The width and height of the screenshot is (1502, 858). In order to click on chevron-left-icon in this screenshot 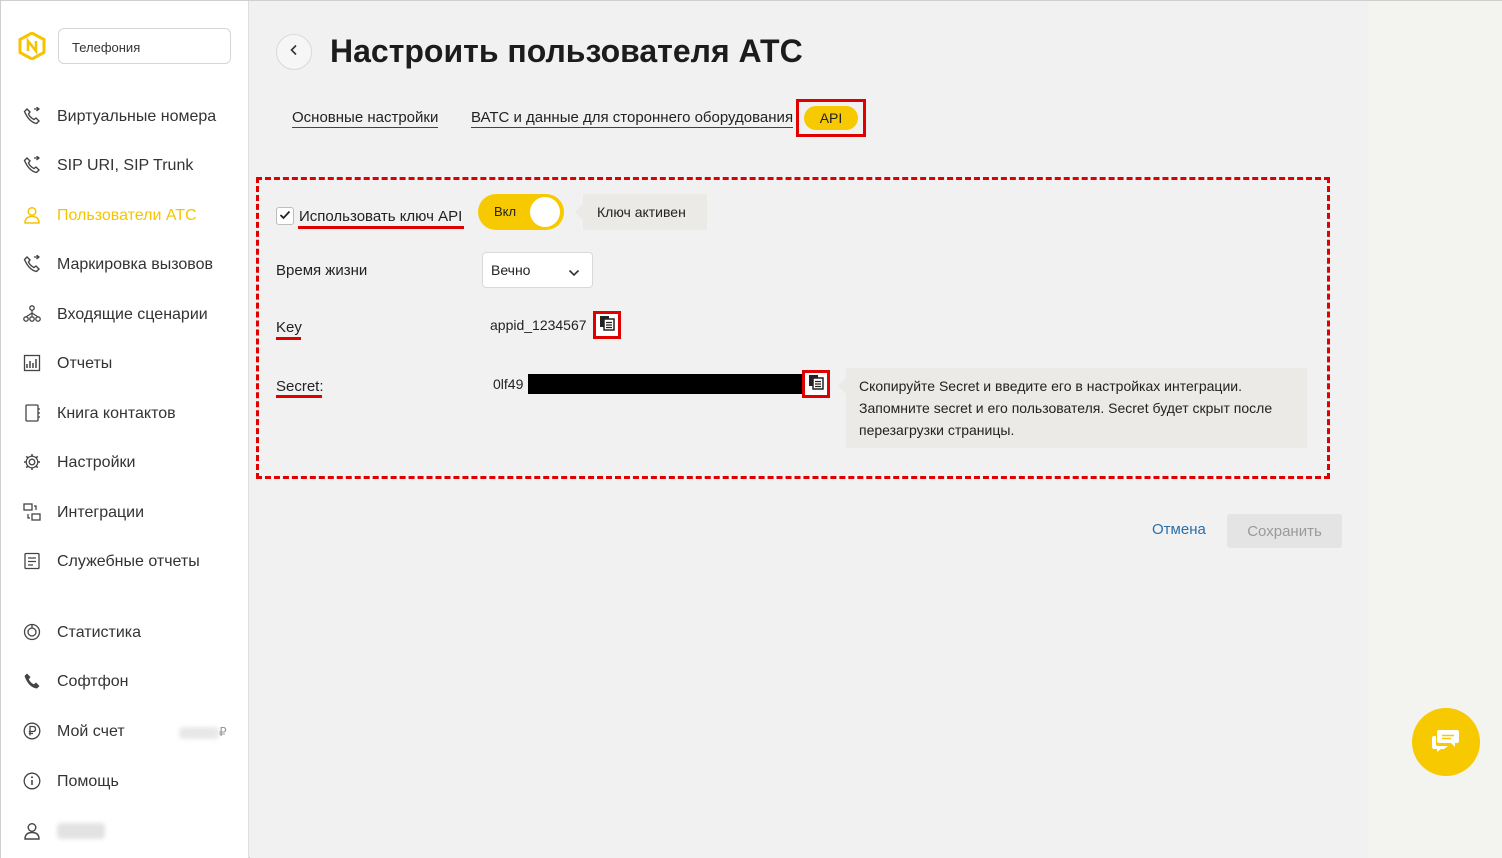, I will do `click(294, 52)`.